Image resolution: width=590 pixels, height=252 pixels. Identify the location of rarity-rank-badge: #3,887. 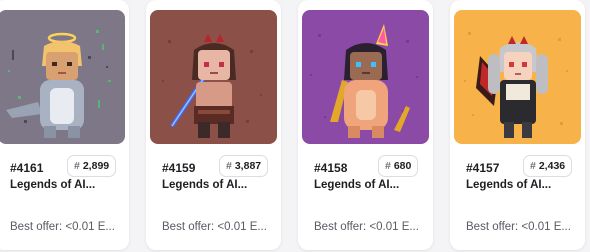
(244, 166).